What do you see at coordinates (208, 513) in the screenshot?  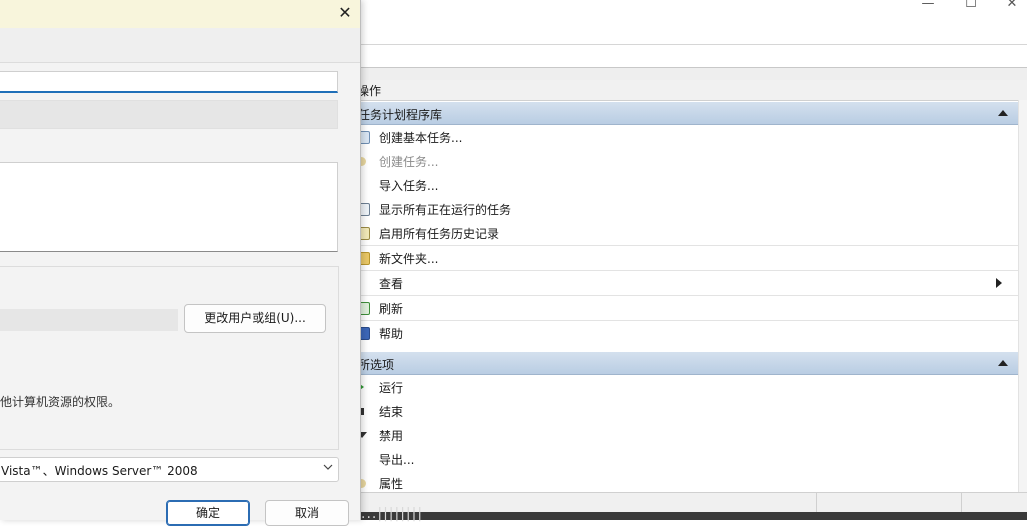 I see `ok-button: 确定` at bounding box center [208, 513].